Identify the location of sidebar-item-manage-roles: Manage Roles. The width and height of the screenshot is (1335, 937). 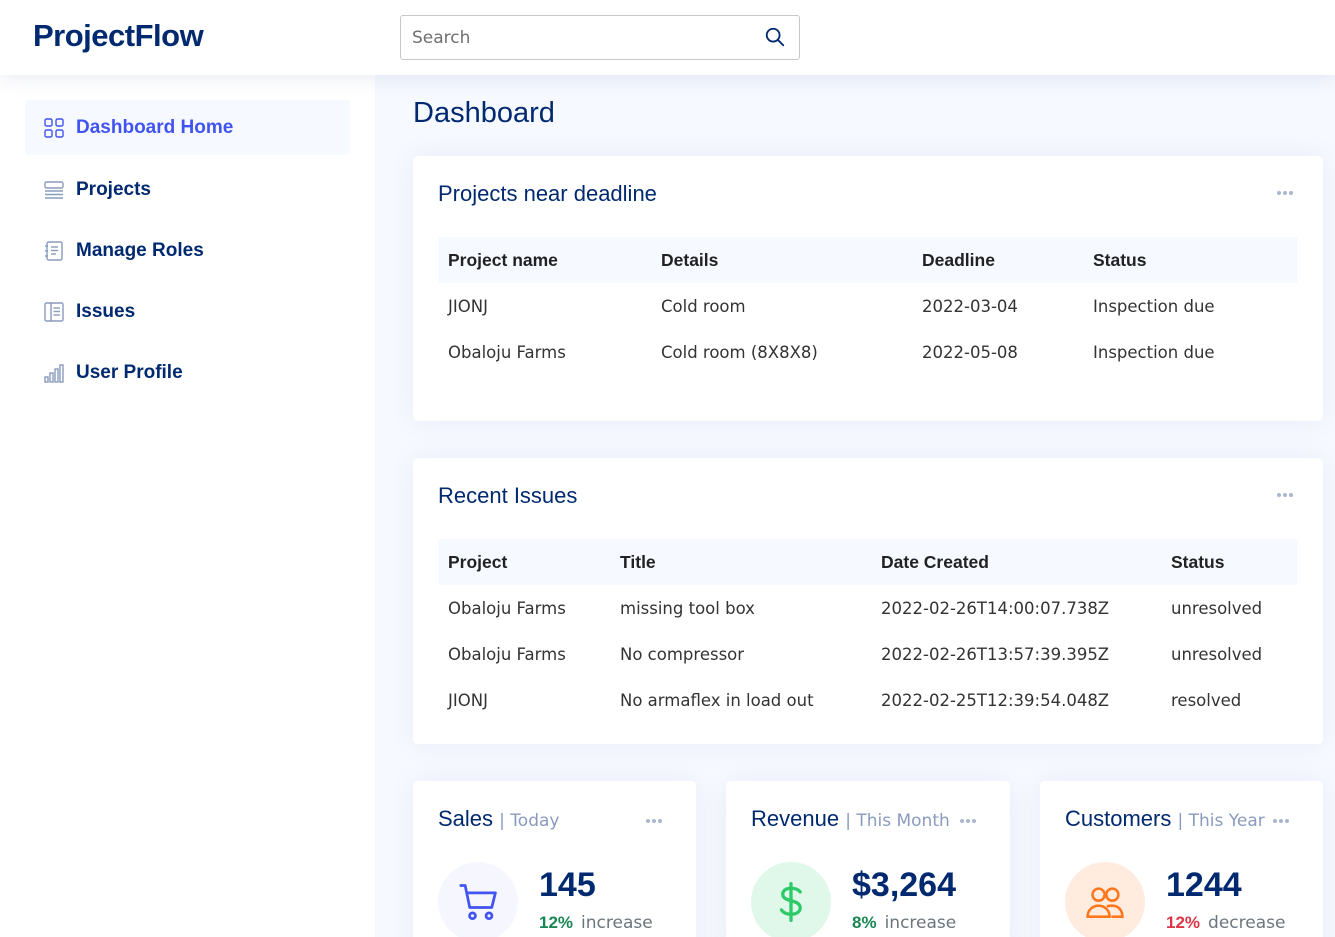
(187, 250).